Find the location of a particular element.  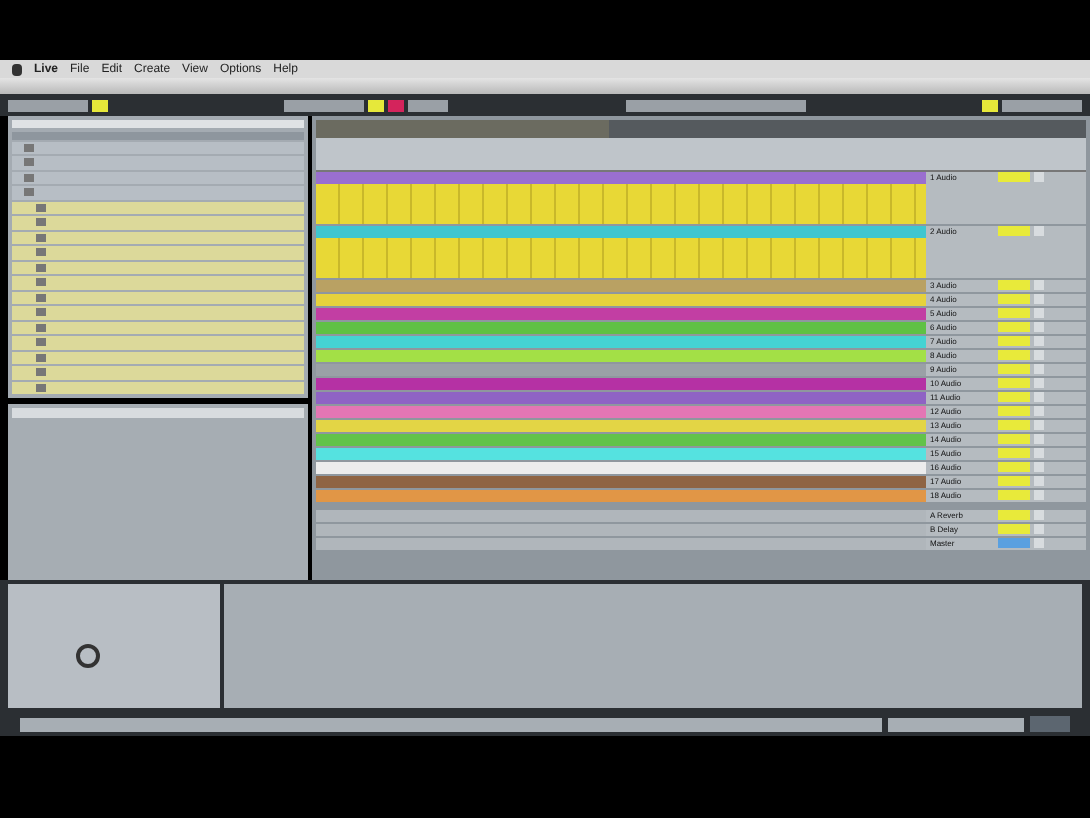

apple-icon is located at coordinates (17, 69).